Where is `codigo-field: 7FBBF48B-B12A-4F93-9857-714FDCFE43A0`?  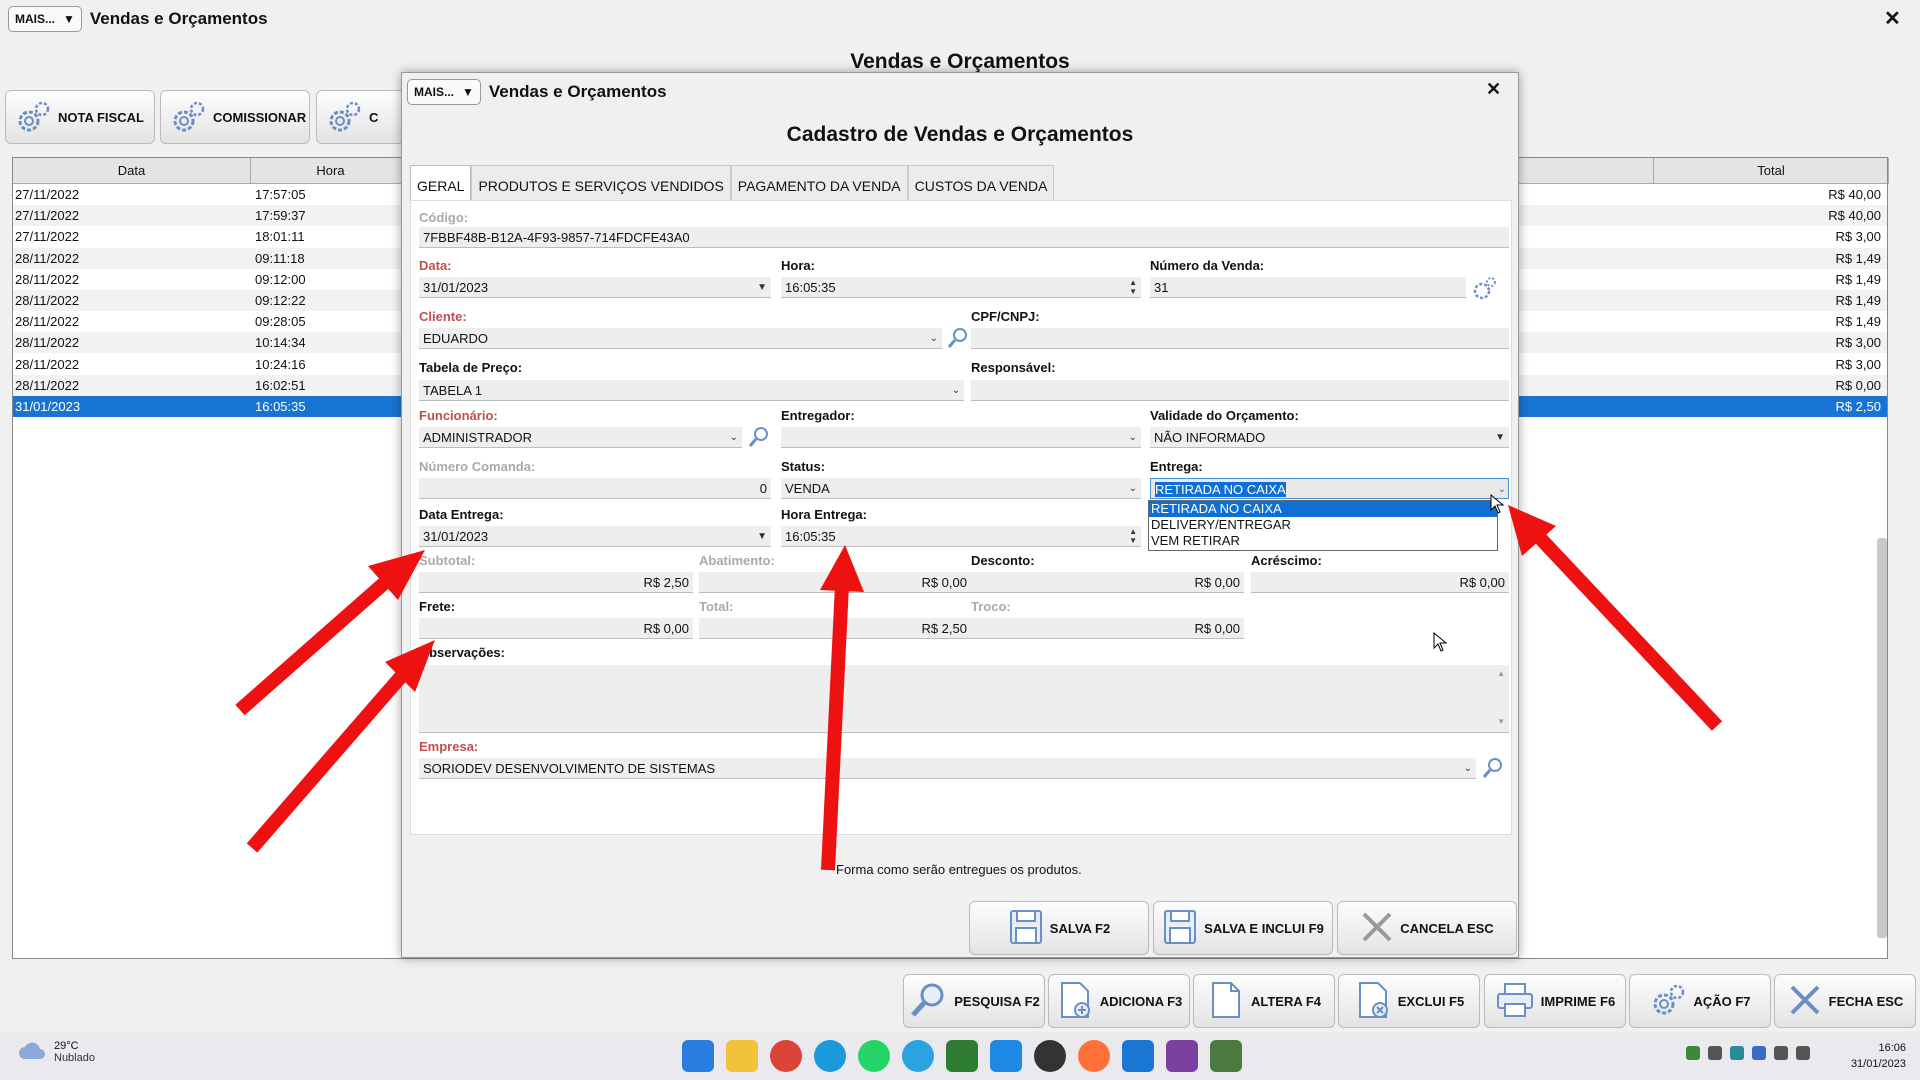 codigo-field: 7FBBF48B-B12A-4F93-9857-714FDCFE43A0 is located at coordinates (964, 237).